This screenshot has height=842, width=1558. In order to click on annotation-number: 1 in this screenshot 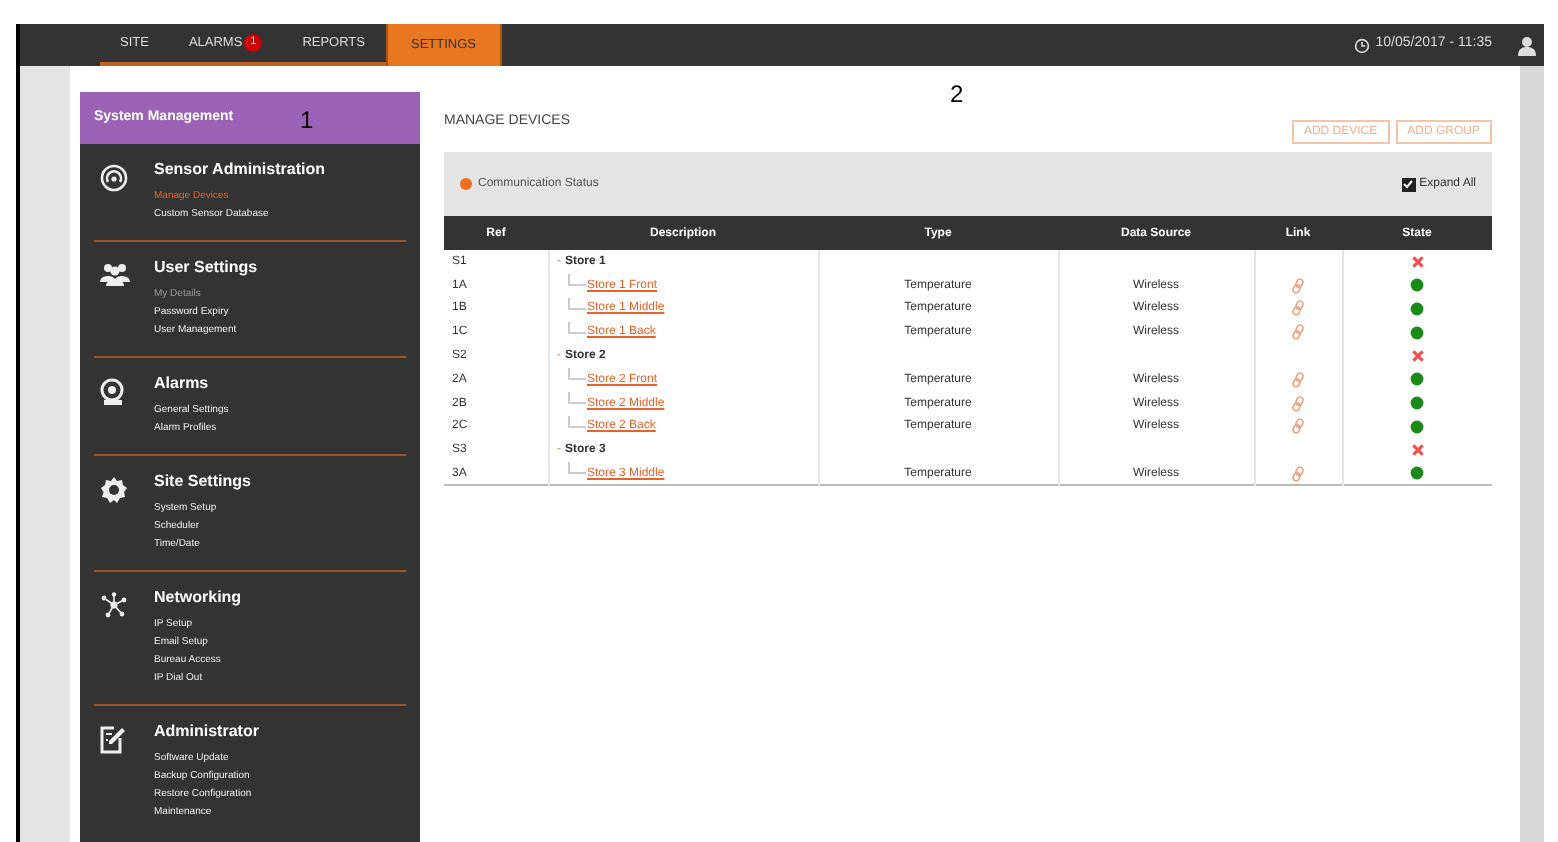, I will do `click(307, 121)`.